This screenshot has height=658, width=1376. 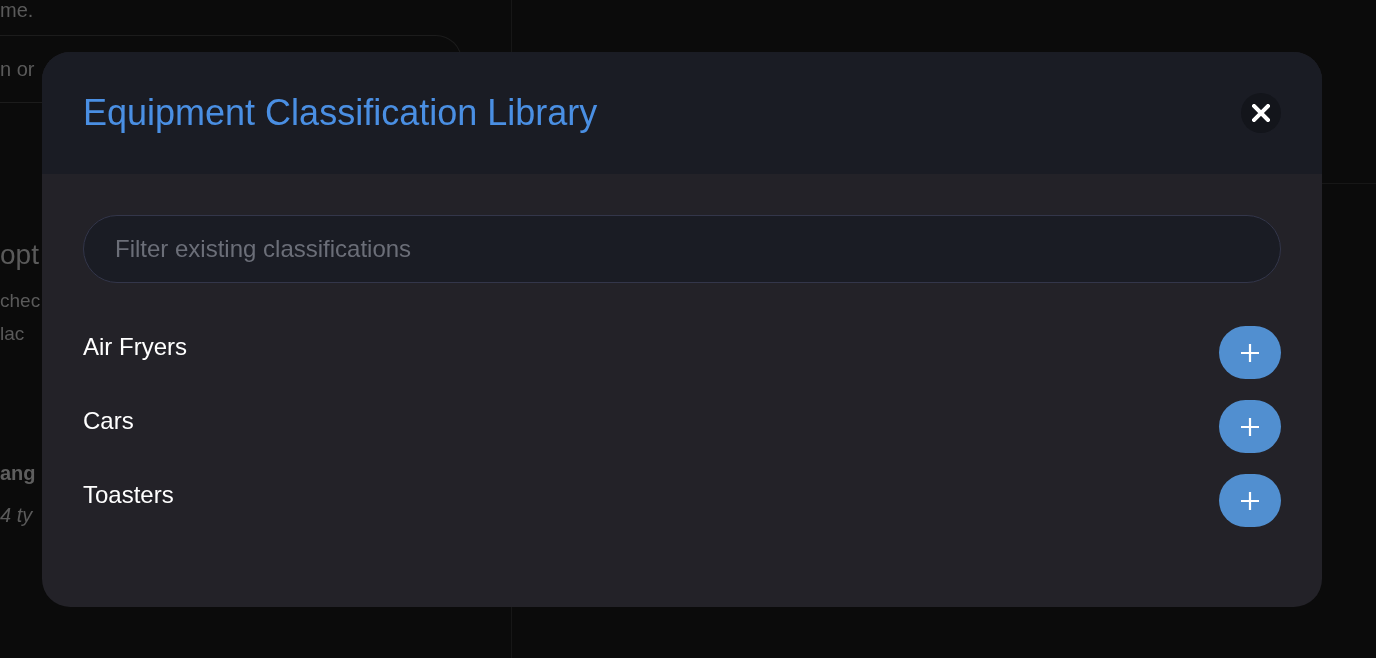 I want to click on dialog-title: Equipment Classification Library, so click(x=340, y=113).